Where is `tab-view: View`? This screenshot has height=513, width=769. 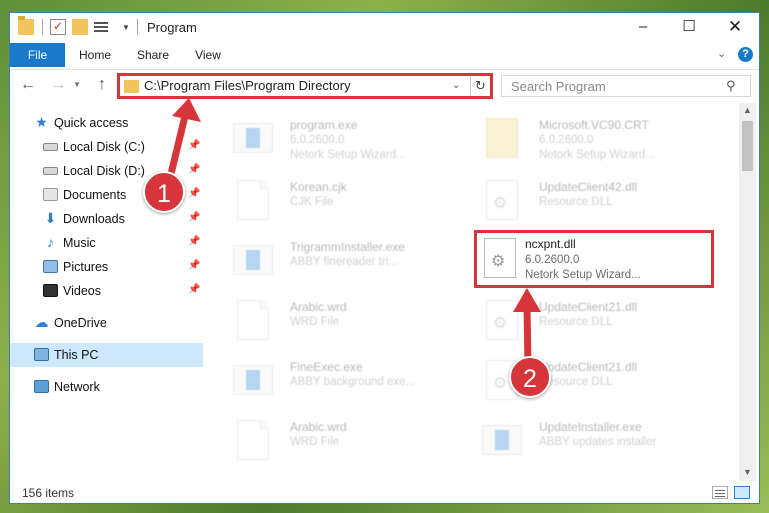
tab-view: View is located at coordinates (208, 55).